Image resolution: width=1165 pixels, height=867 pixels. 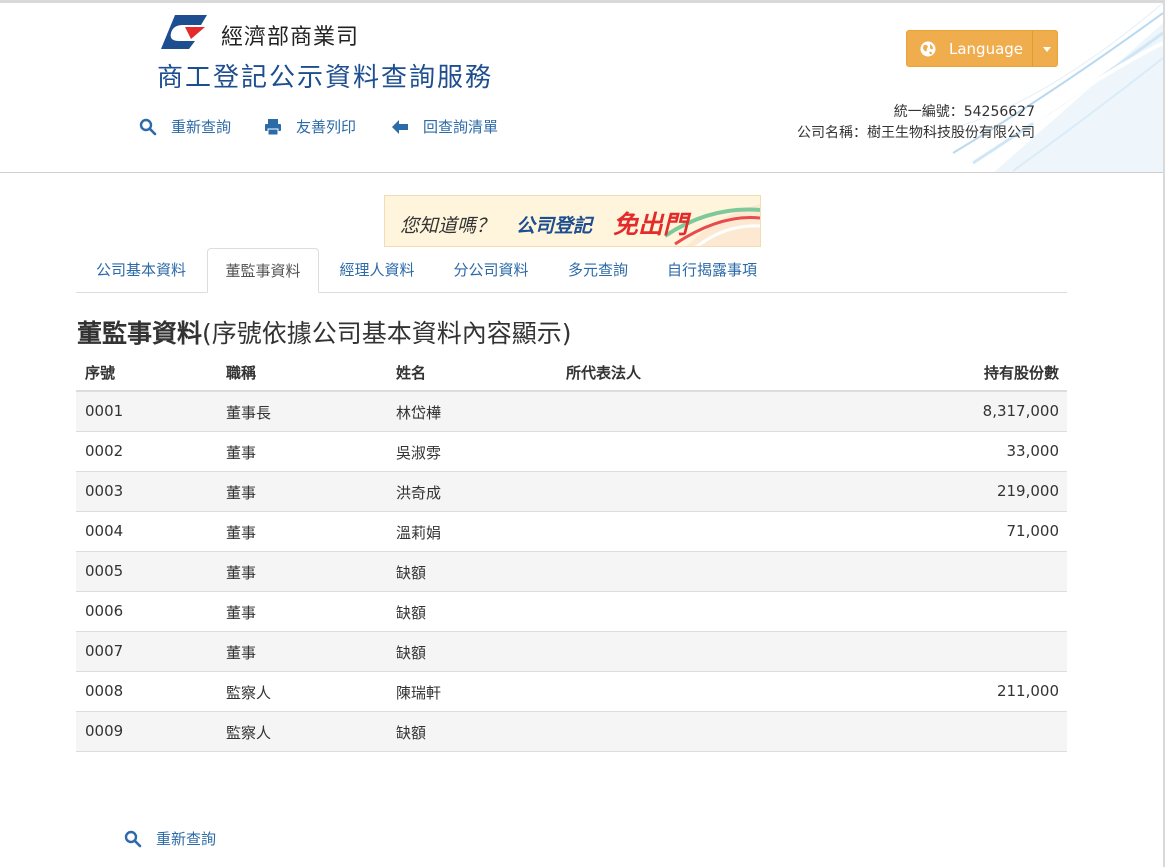 I want to click on cell-serial: 0009, so click(x=104, y=731).